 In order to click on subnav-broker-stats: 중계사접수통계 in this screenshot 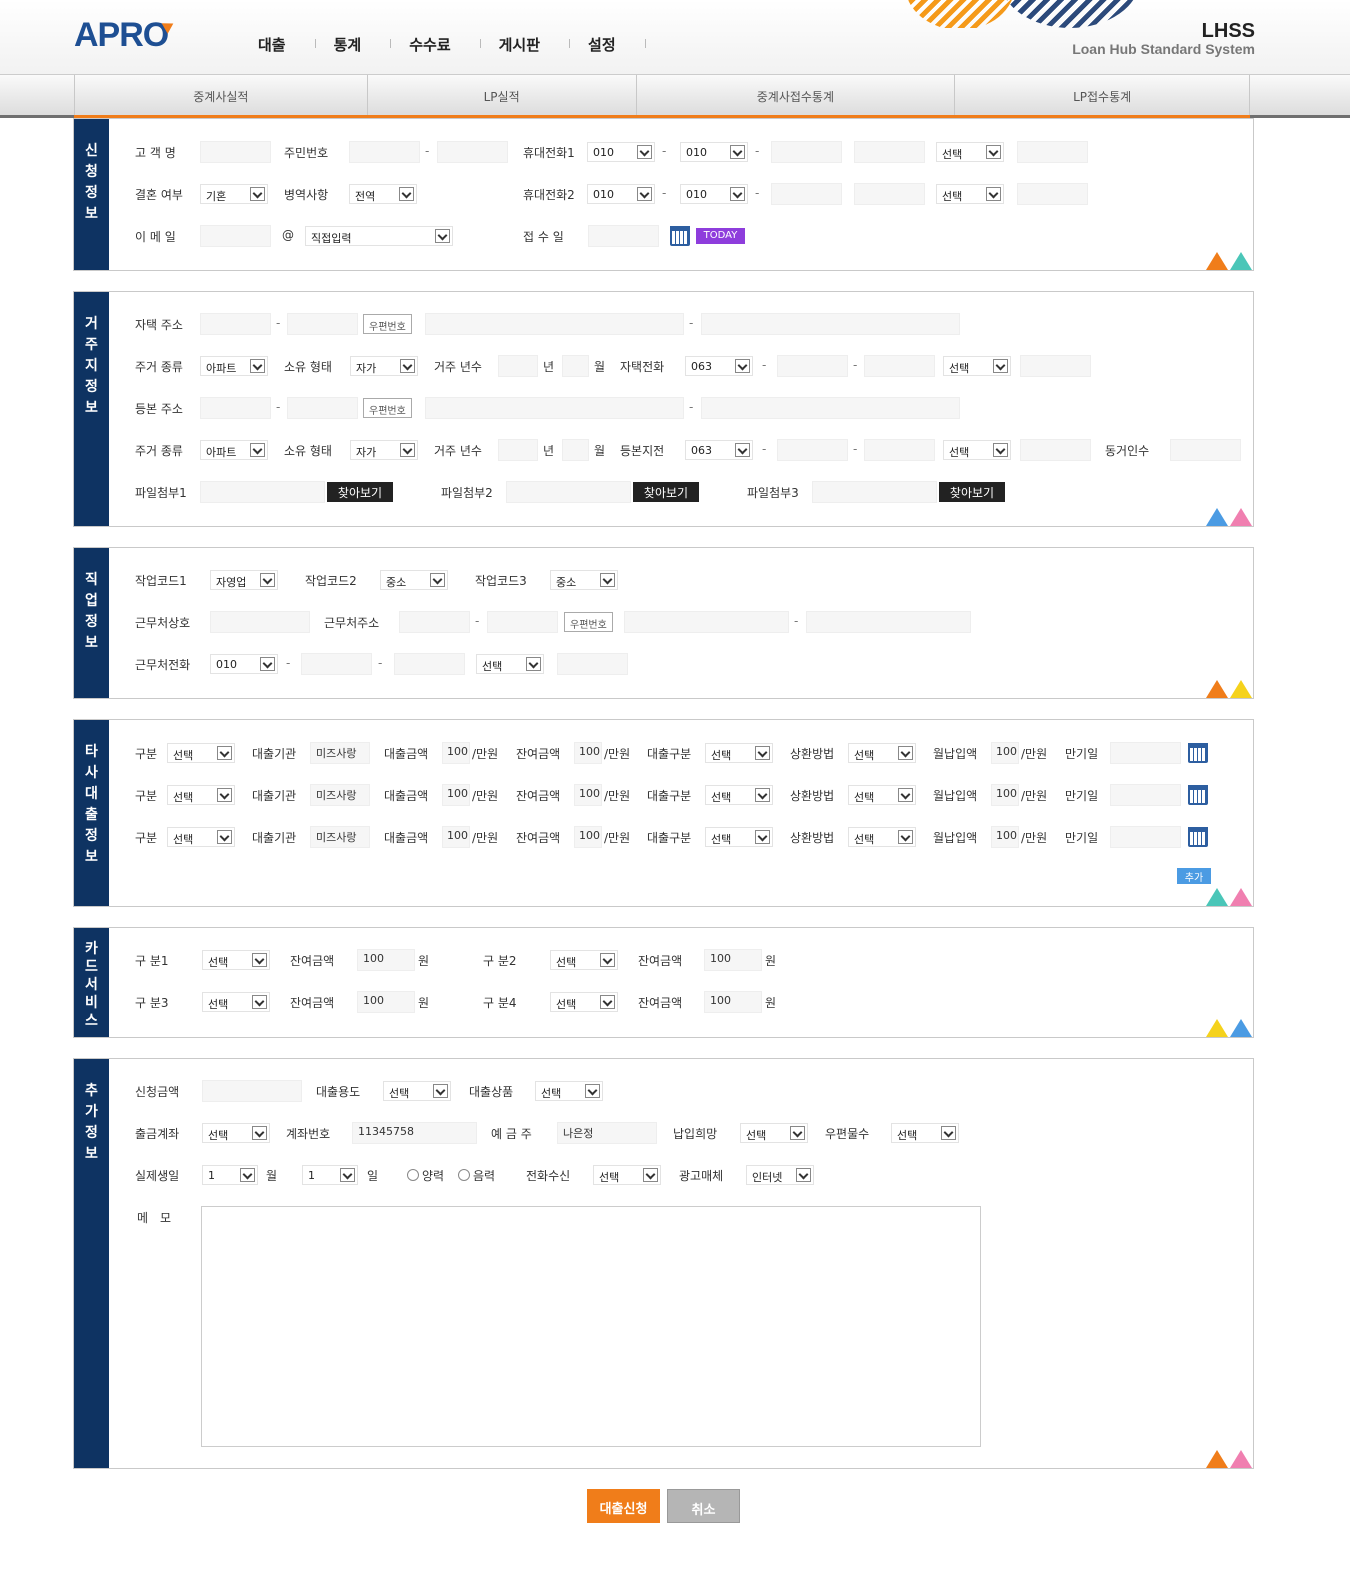, I will do `click(796, 96)`.